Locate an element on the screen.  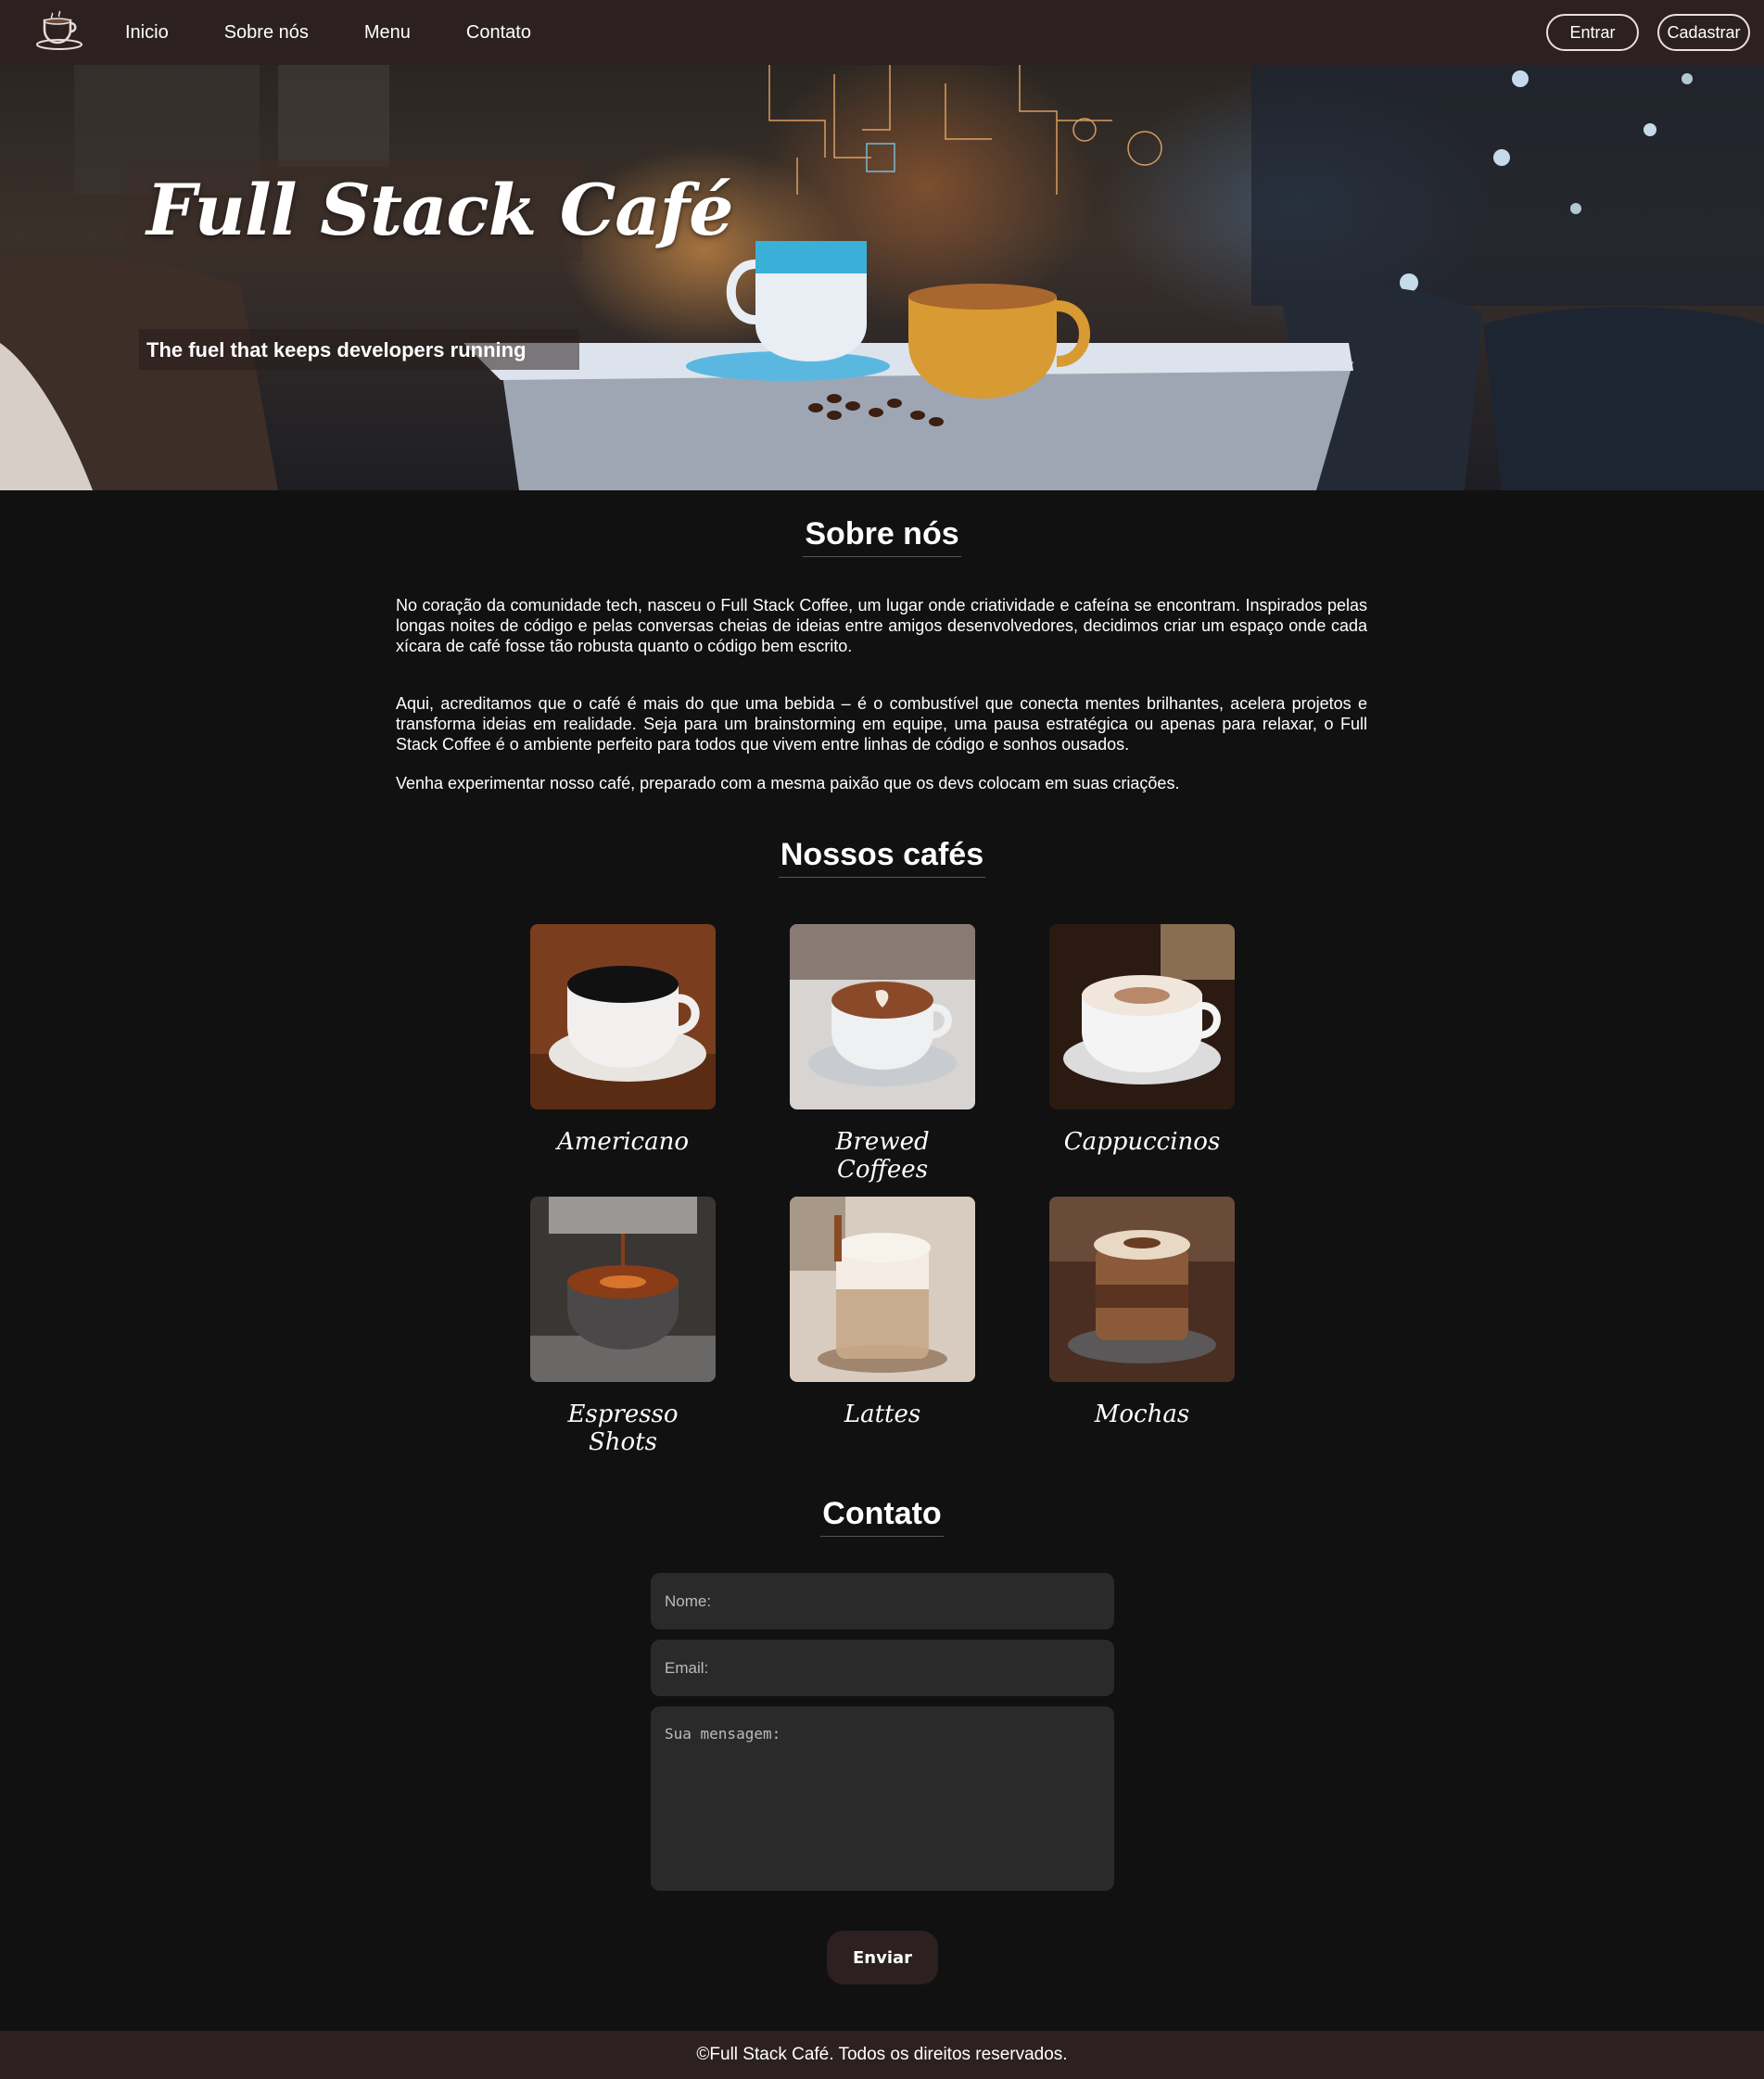
coffees-title: Nossos cafés is located at coordinates (882, 857).